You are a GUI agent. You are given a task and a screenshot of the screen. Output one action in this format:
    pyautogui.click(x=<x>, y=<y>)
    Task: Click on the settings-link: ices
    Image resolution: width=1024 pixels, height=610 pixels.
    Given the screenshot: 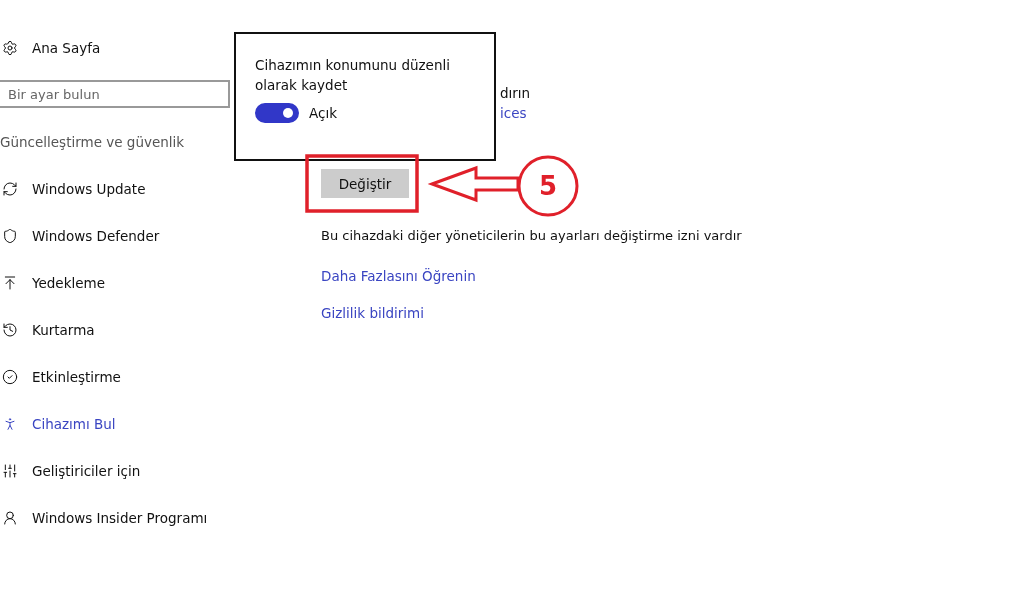 What is the action you would take?
    pyautogui.click(x=513, y=113)
    